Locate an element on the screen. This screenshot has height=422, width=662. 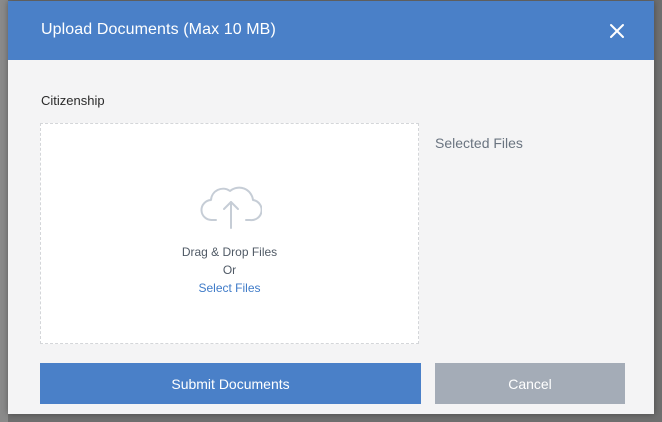
close-icon is located at coordinates (617, 31).